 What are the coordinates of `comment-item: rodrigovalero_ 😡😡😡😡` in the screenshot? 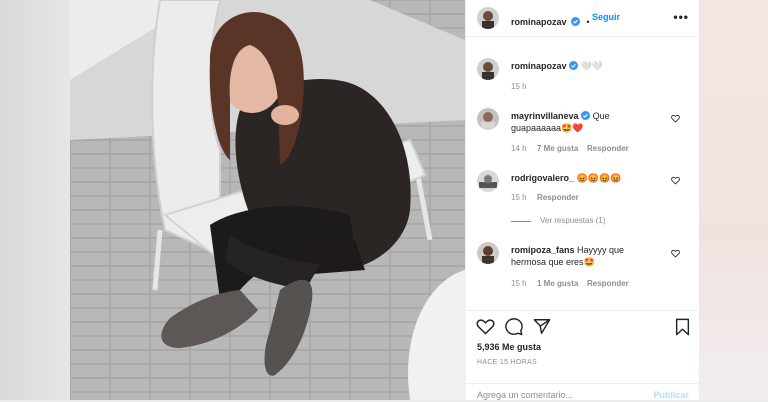 It's located at (591, 178).